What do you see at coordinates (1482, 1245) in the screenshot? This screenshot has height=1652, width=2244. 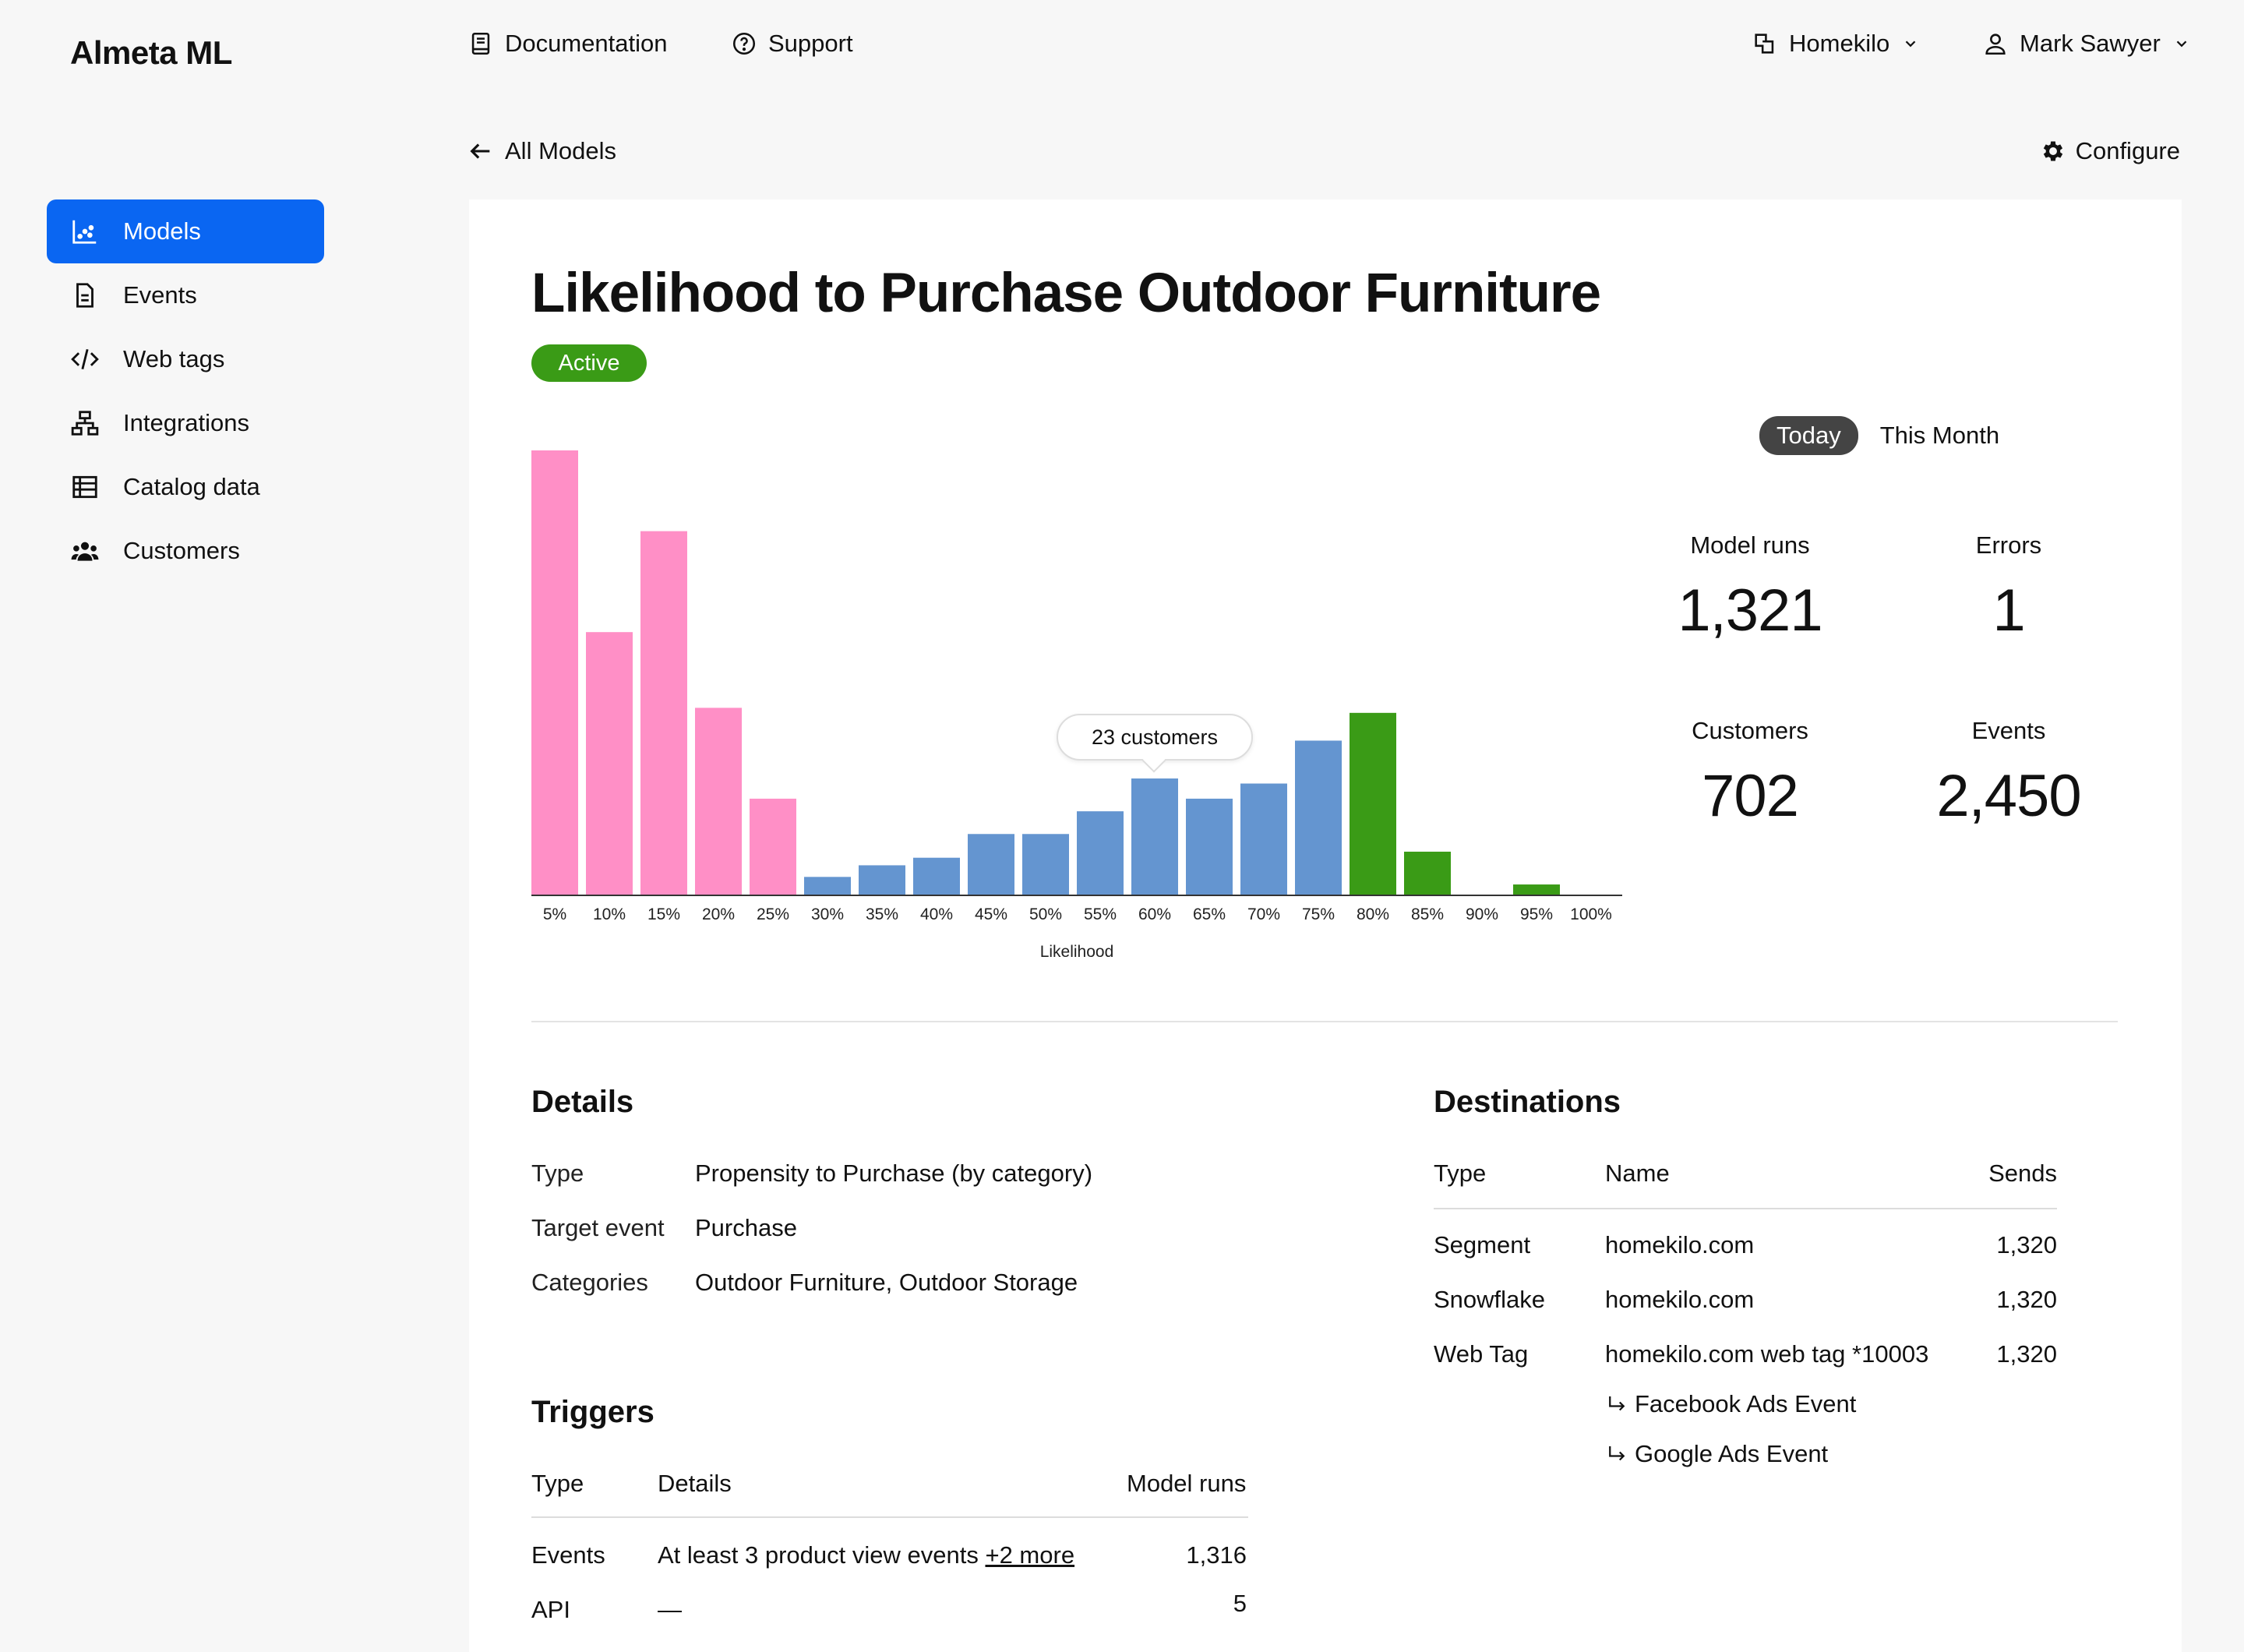 I see `destination-type: Segment` at bounding box center [1482, 1245].